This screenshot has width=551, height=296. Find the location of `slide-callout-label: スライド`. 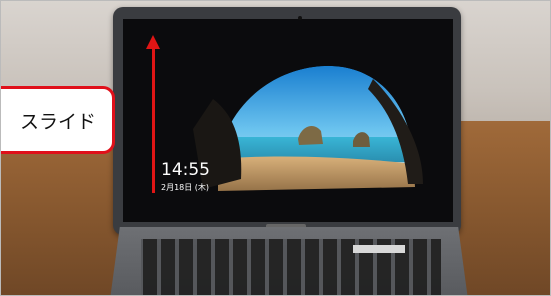

slide-callout-label: スライド is located at coordinates (57, 121).